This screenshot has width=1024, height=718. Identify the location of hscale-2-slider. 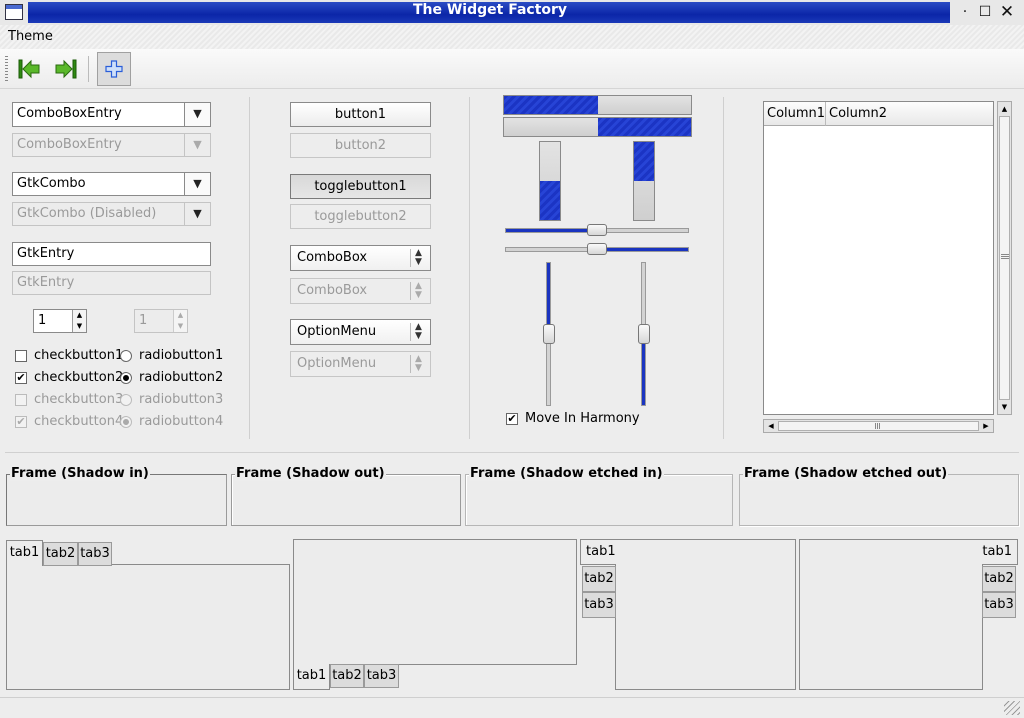
(597, 249).